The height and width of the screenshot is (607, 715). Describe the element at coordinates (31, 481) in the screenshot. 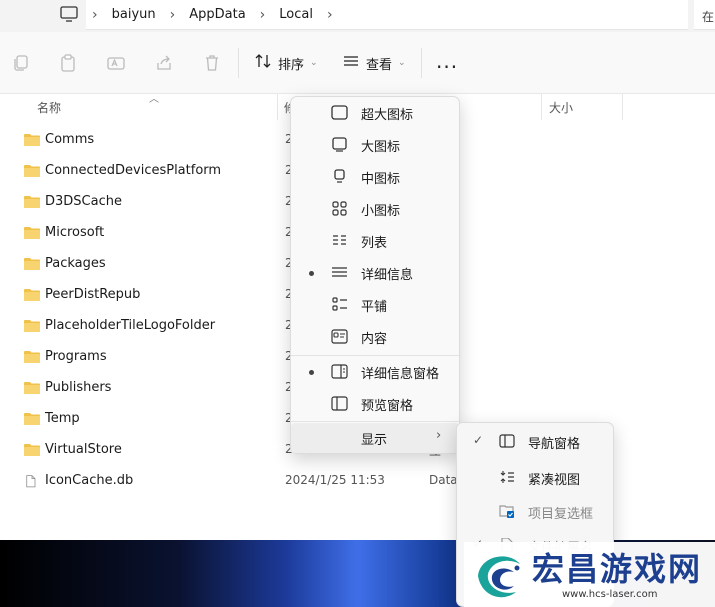

I see `file-icon` at that location.